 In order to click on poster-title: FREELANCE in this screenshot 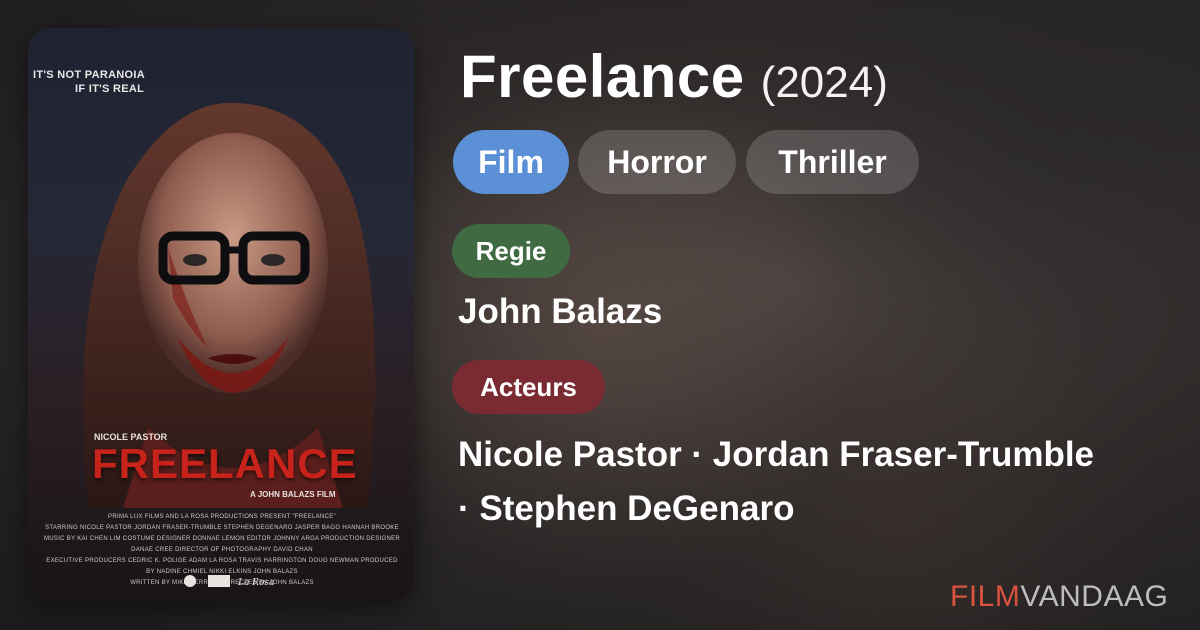, I will do `click(225, 463)`.